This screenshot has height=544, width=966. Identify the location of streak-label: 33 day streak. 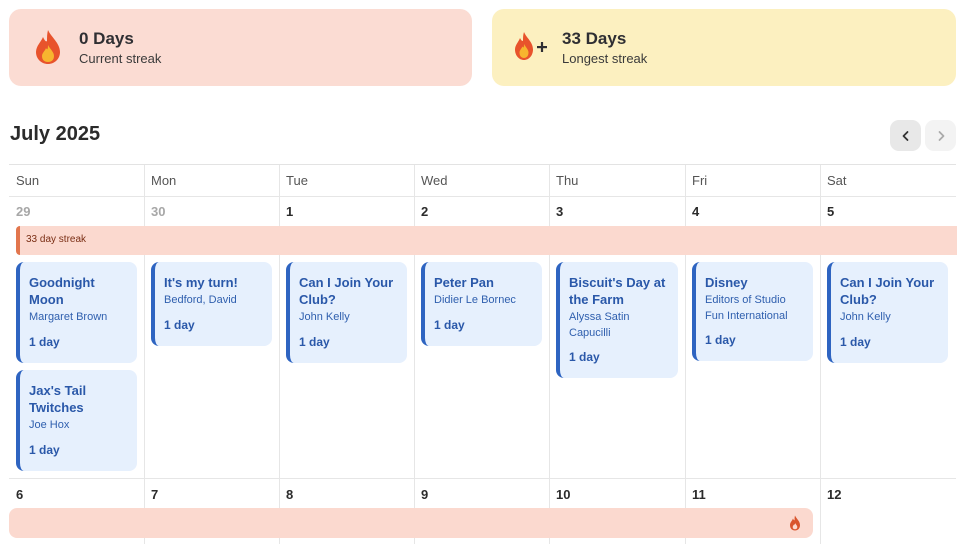
(56, 239).